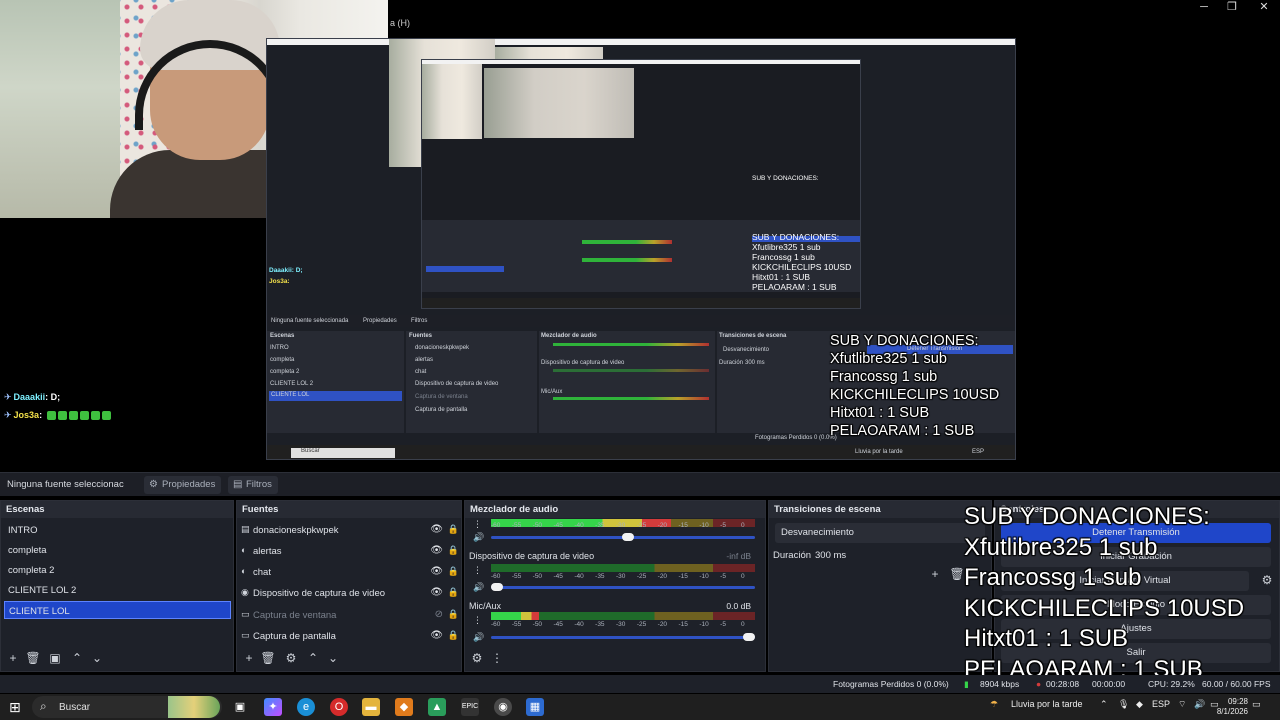 This screenshot has height=720, width=1280. What do you see at coordinates (240, 707) in the screenshot?
I see `task-view-icon: ▣` at bounding box center [240, 707].